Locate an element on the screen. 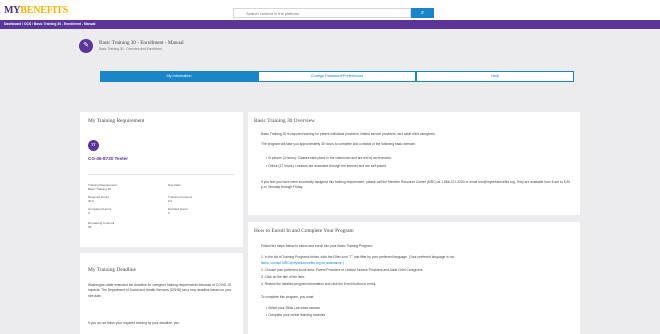 The image size is (660, 334). list-item: • Select your Skills Lab class session is located at coordinates (293, 308).